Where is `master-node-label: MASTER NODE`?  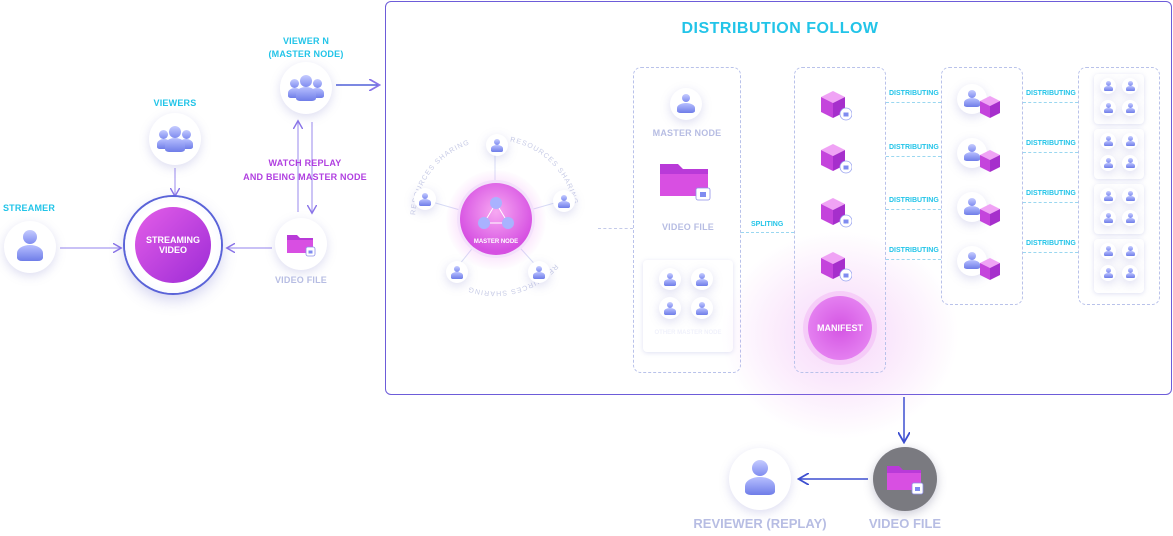
master-node-label: MASTER NODE is located at coordinates (687, 133).